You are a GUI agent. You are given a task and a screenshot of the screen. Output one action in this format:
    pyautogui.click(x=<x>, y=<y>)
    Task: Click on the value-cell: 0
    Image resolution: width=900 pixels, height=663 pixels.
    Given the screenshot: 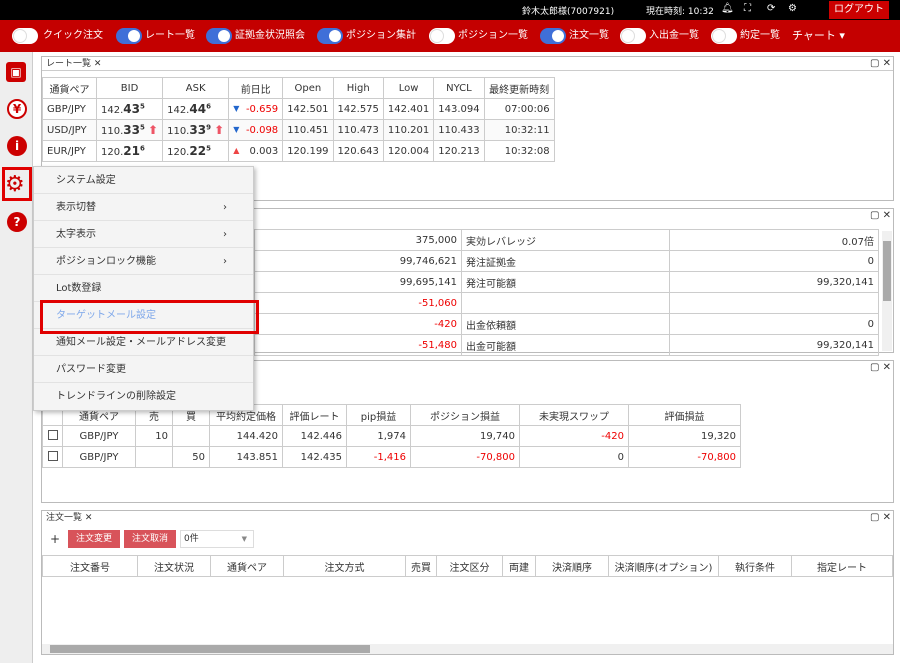 What is the action you would take?
    pyautogui.click(x=774, y=324)
    